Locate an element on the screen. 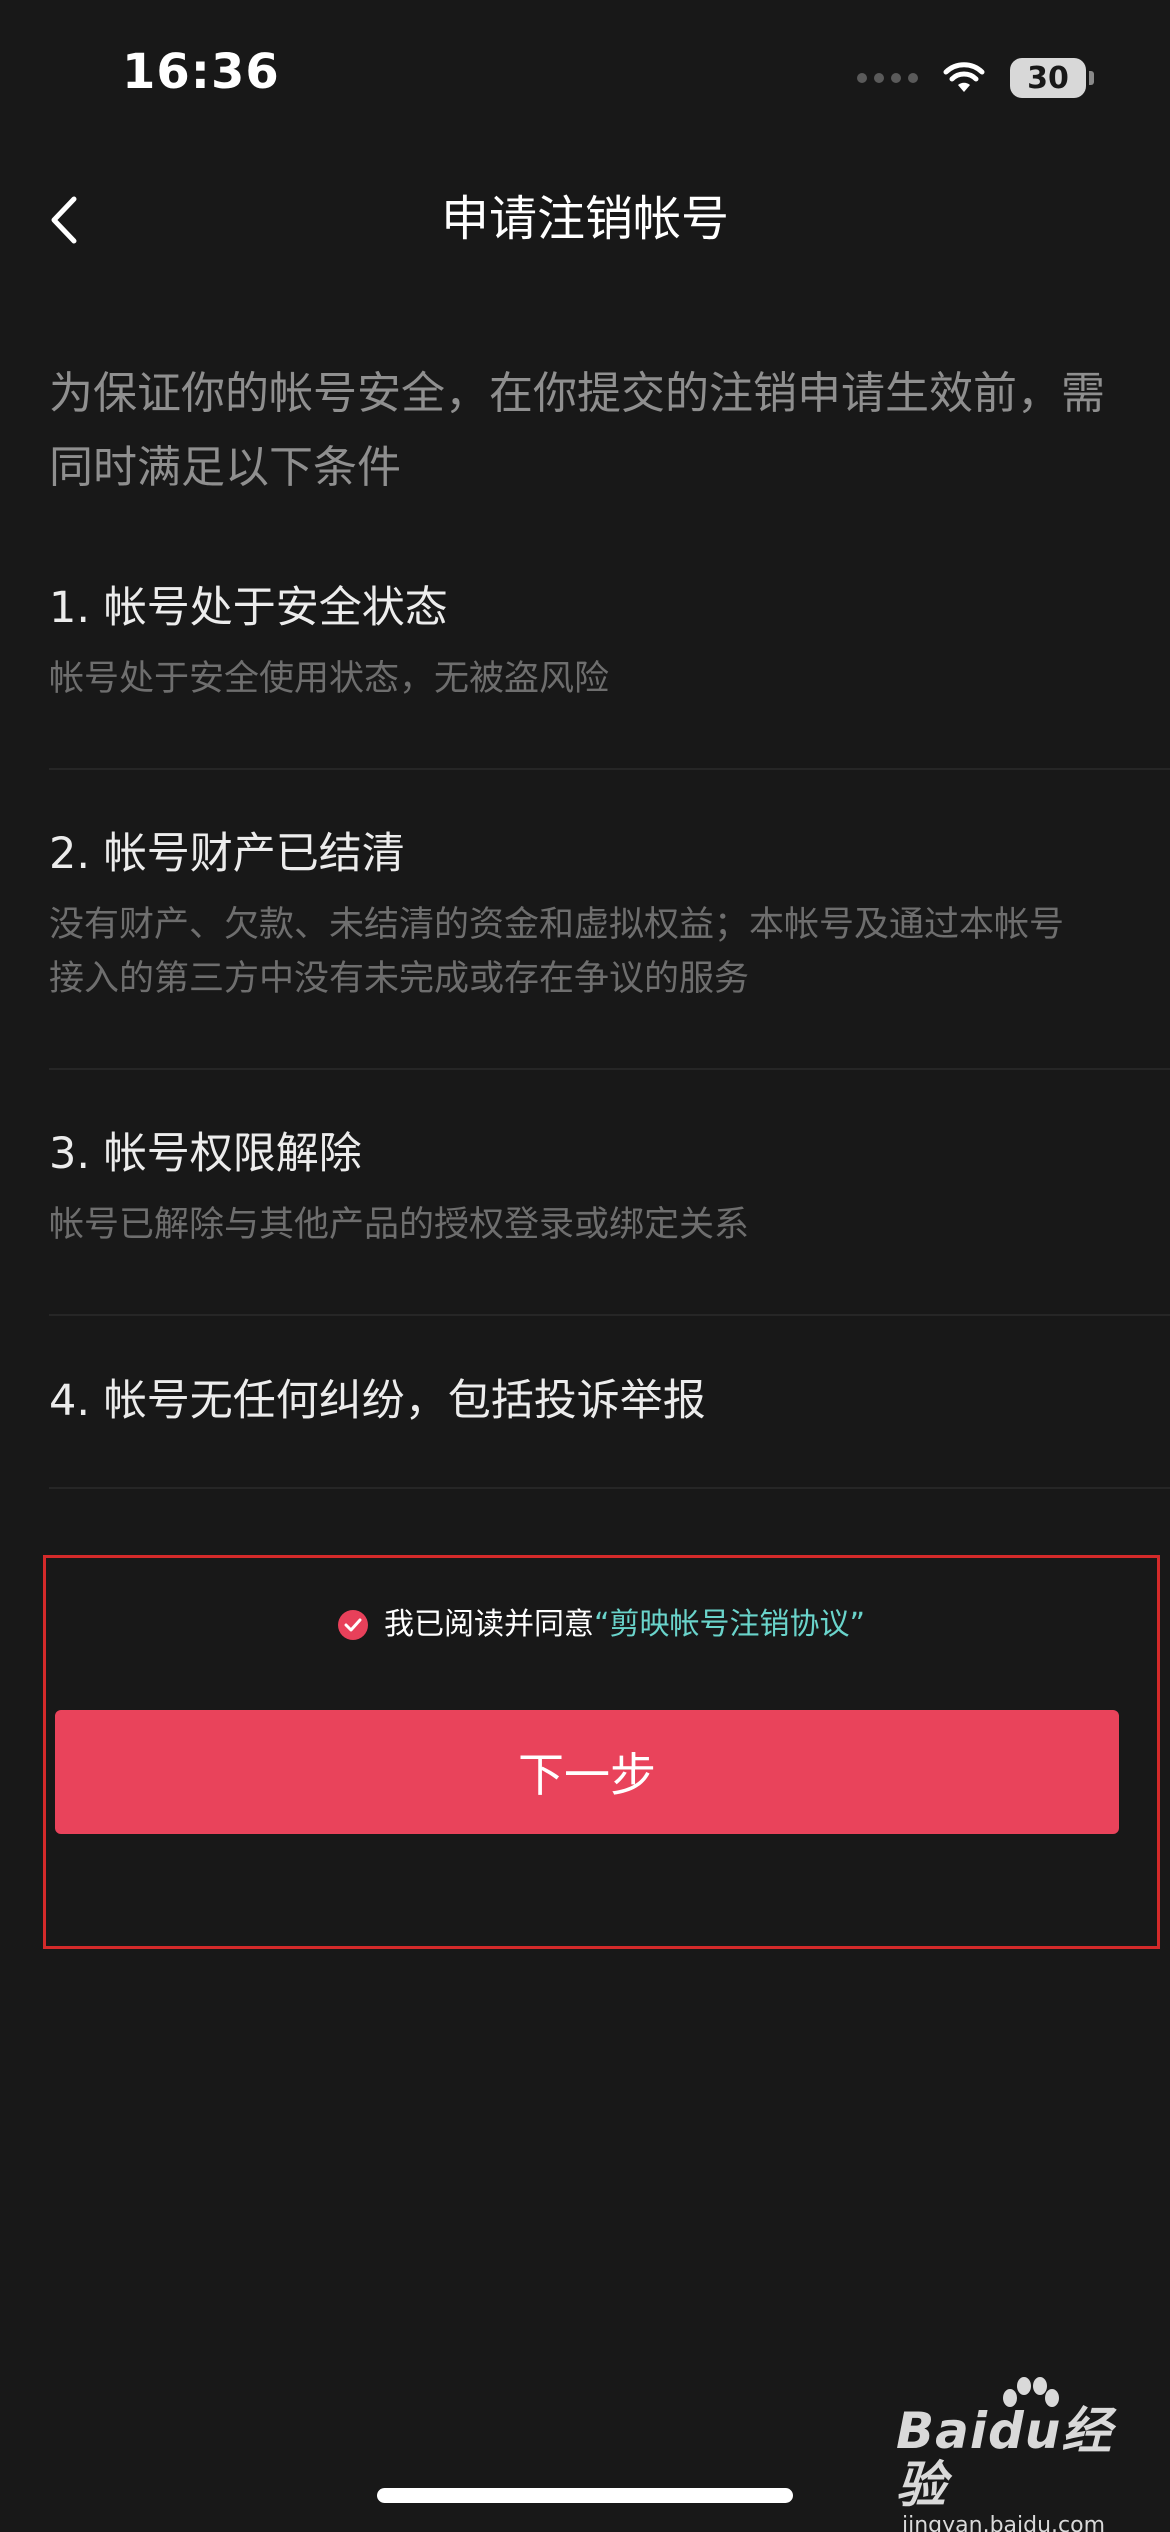 This screenshot has height=2532, width=1170. condition-desc: 帐号已解除与其他产品的授权登录或绑定关系 is located at coordinates (399, 1225).